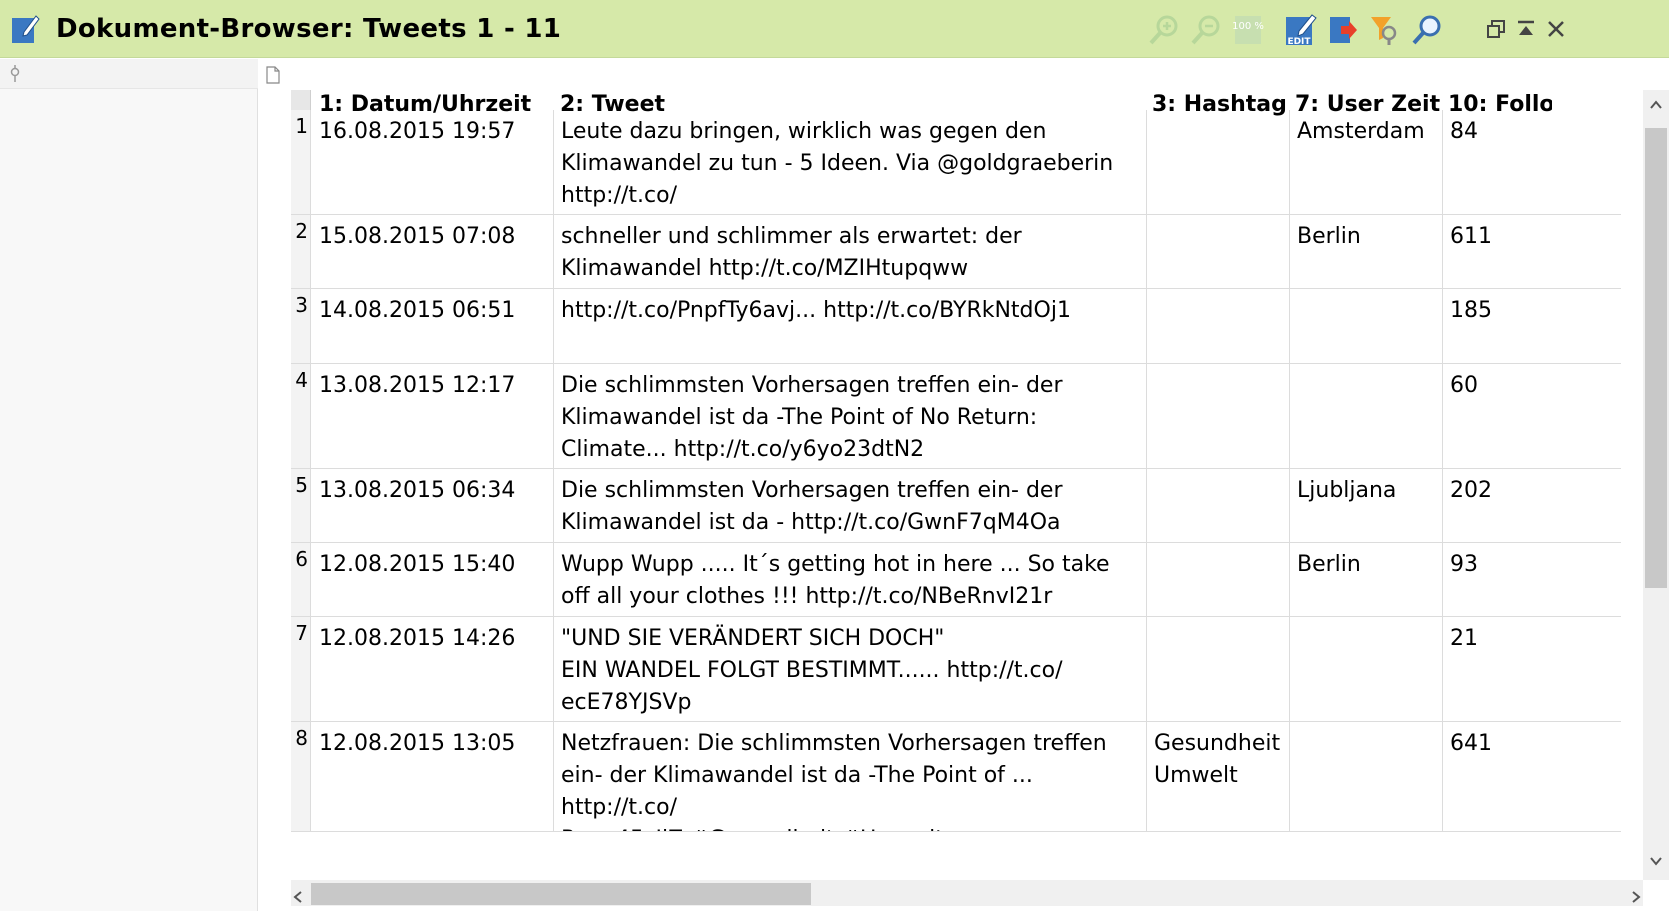 The height and width of the screenshot is (911, 1669). Describe the element at coordinates (433, 669) in the screenshot. I see `cell-datetime: 12.08.2015 14:26` at that location.